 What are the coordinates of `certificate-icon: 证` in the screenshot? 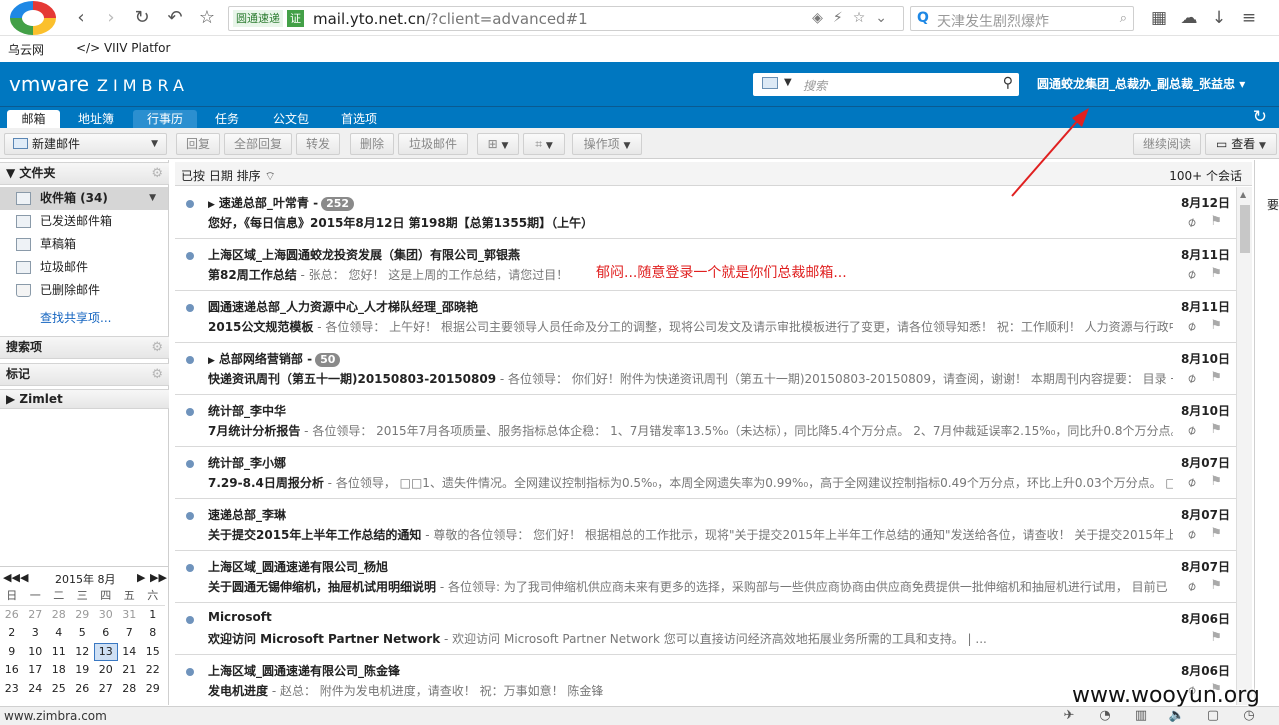 It's located at (295, 18).